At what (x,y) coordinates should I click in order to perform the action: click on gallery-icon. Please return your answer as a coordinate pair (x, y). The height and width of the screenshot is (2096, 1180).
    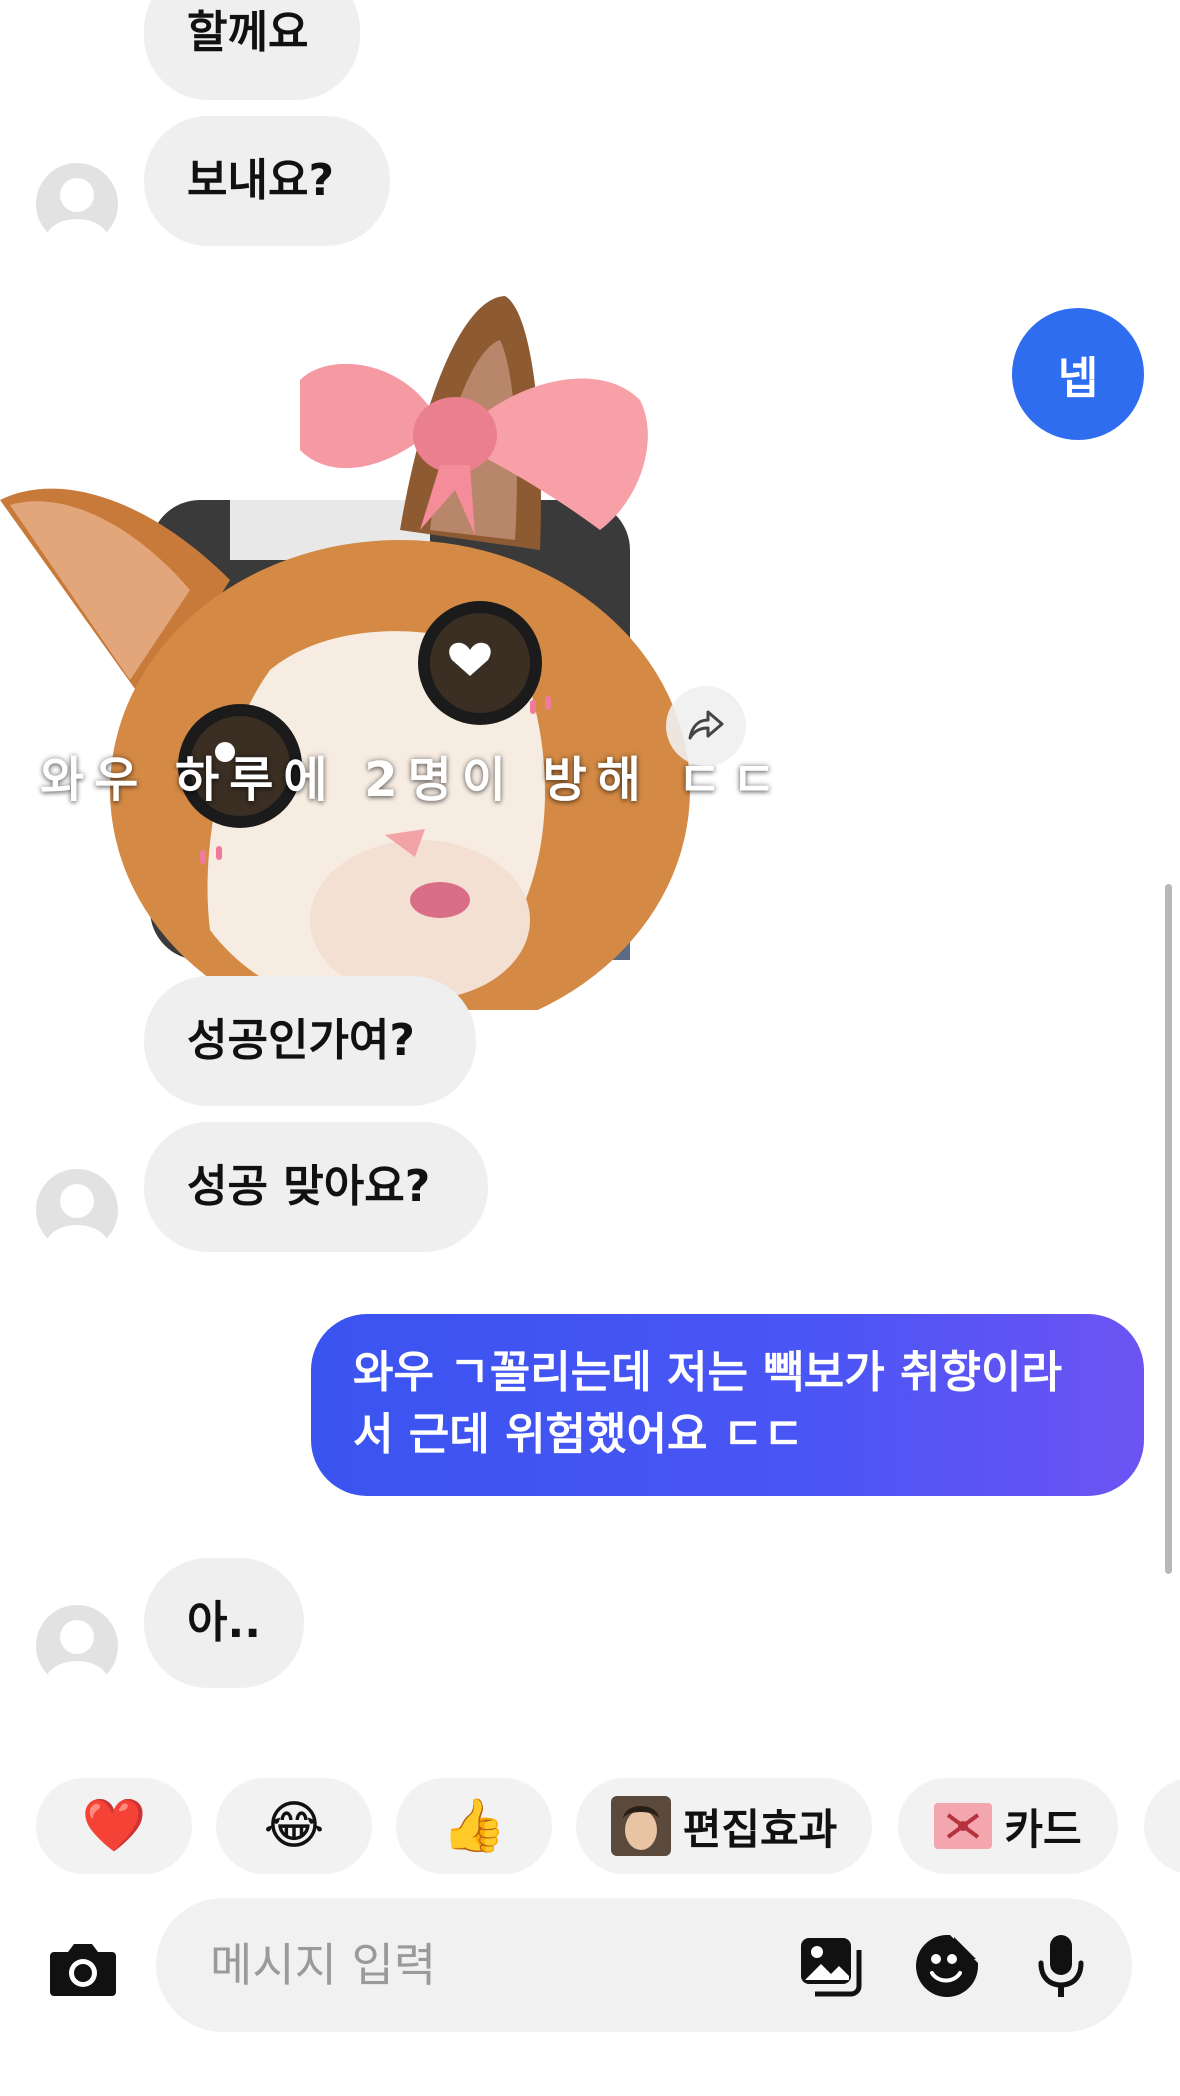
    Looking at the image, I should click on (831, 1967).